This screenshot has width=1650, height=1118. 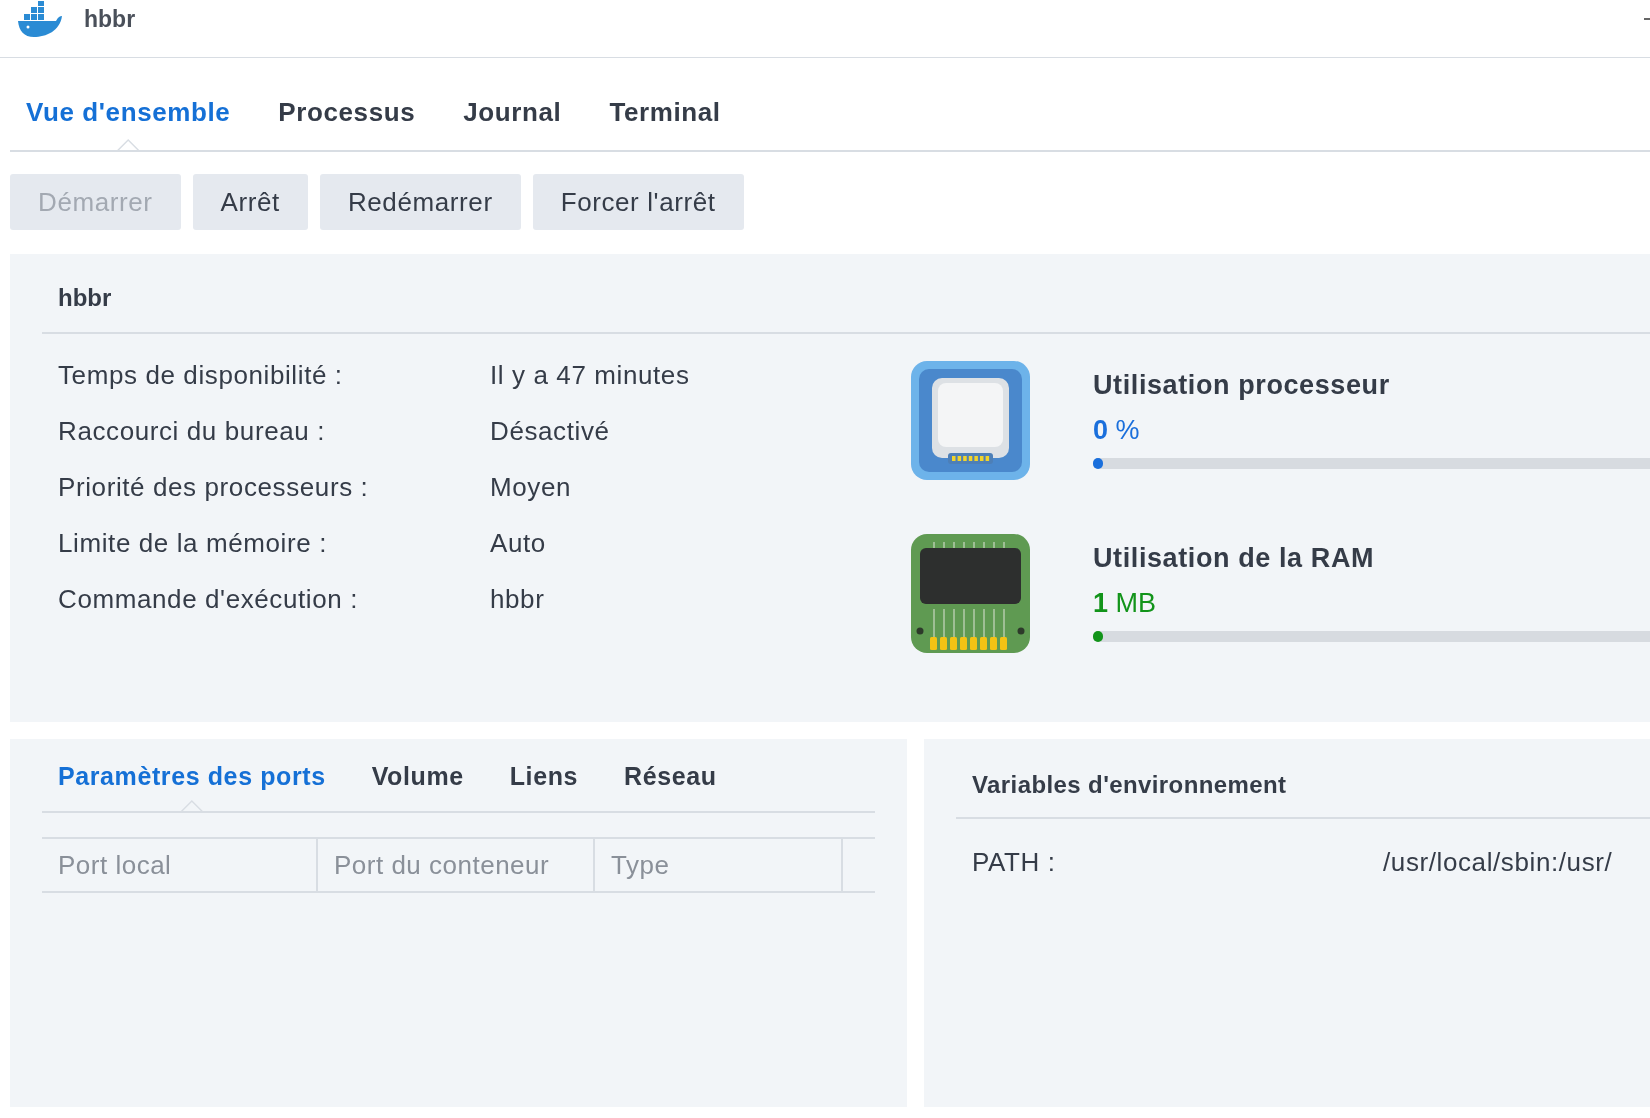 I want to click on minimize-icon, so click(x=1647, y=19).